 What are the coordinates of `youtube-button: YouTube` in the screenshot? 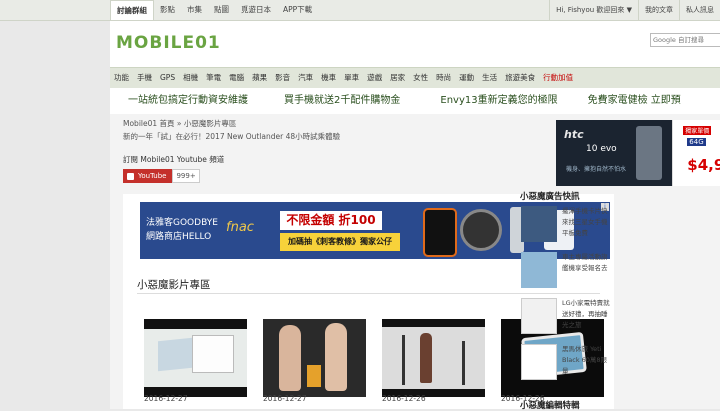 It's located at (148, 176).